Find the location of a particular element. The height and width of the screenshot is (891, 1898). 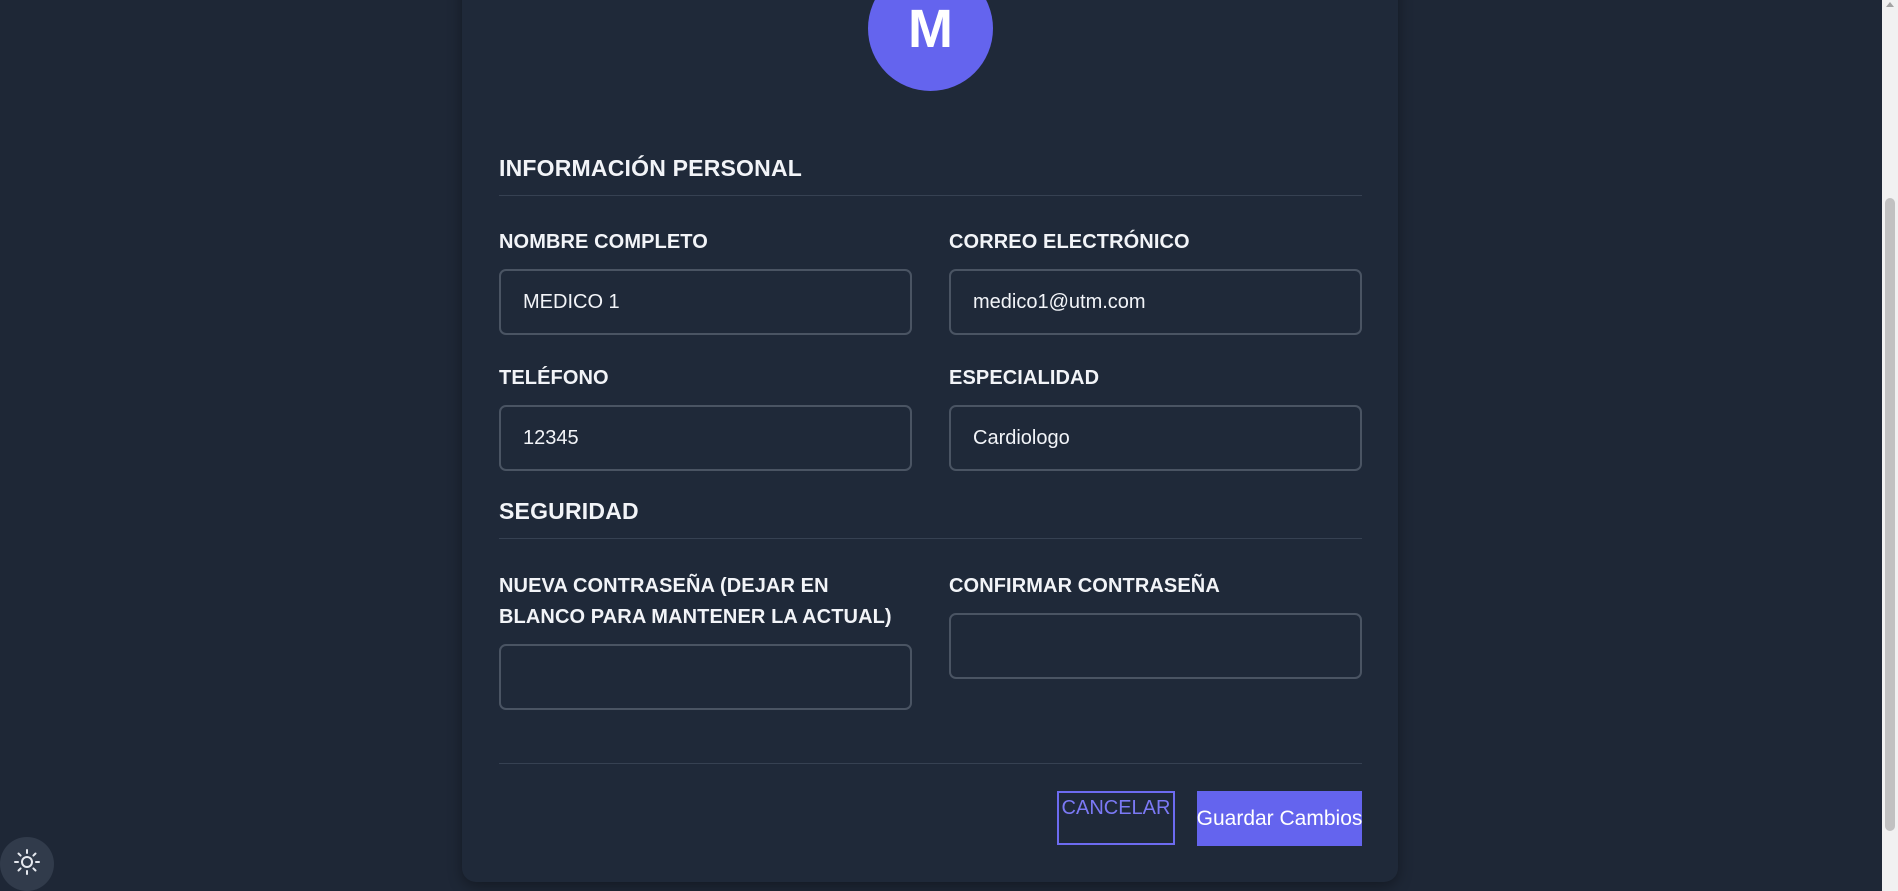

section-title-security: SEGURIDAD is located at coordinates (569, 511).